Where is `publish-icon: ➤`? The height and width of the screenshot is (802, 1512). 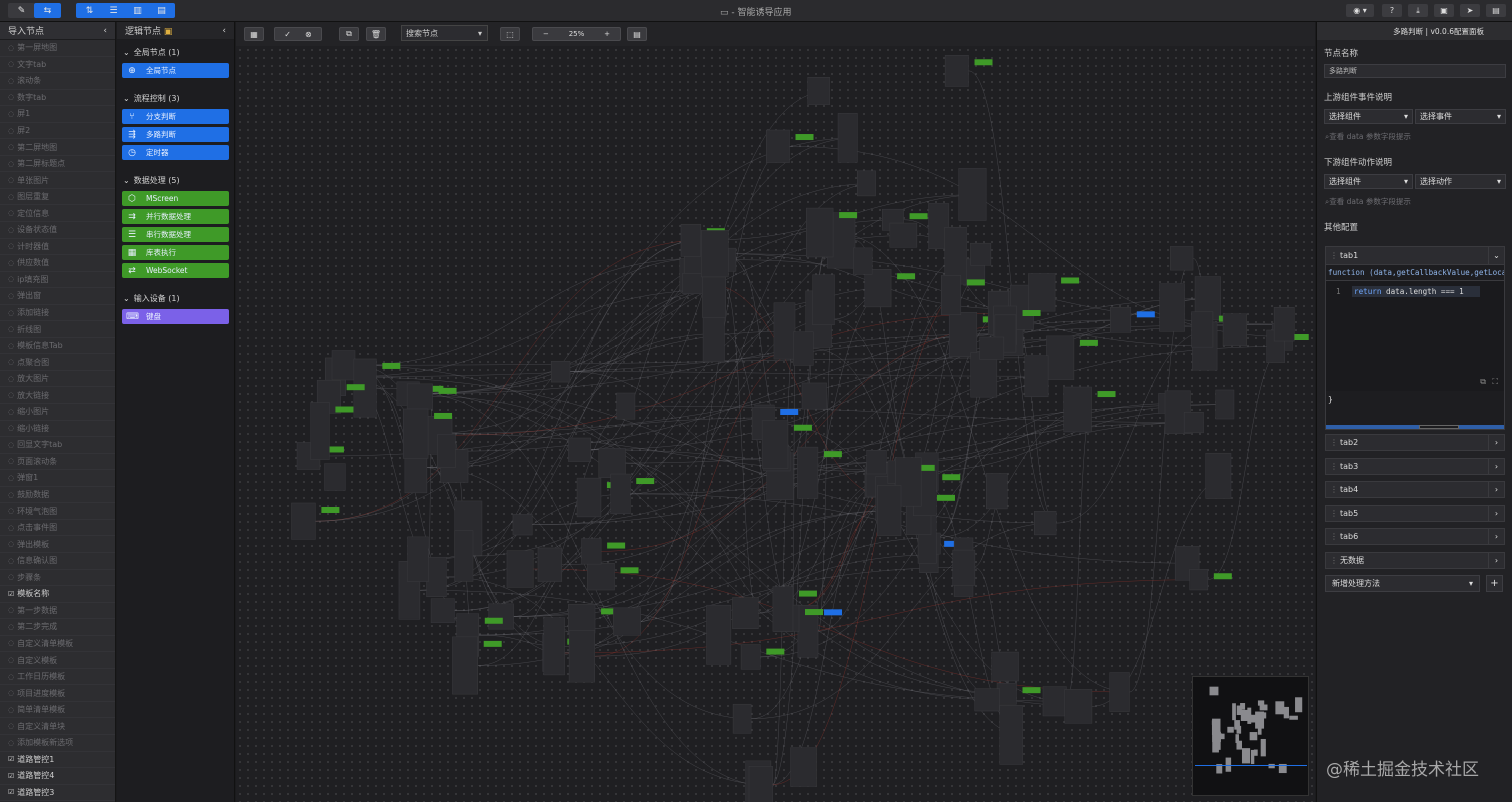 publish-icon: ➤ is located at coordinates (1470, 10).